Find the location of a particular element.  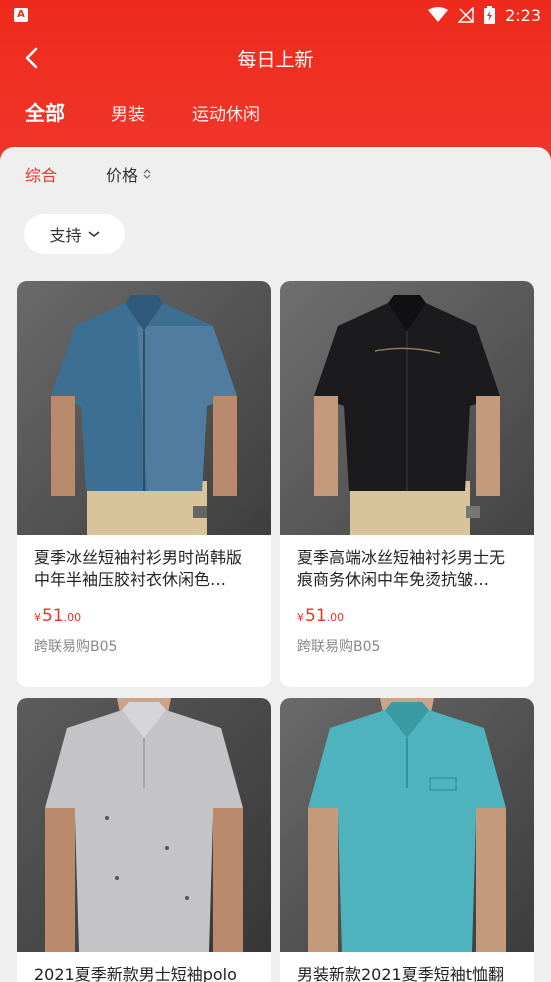

product-card: 男装新款2021夏季短袖t恤翻 is located at coordinates (407, 840).